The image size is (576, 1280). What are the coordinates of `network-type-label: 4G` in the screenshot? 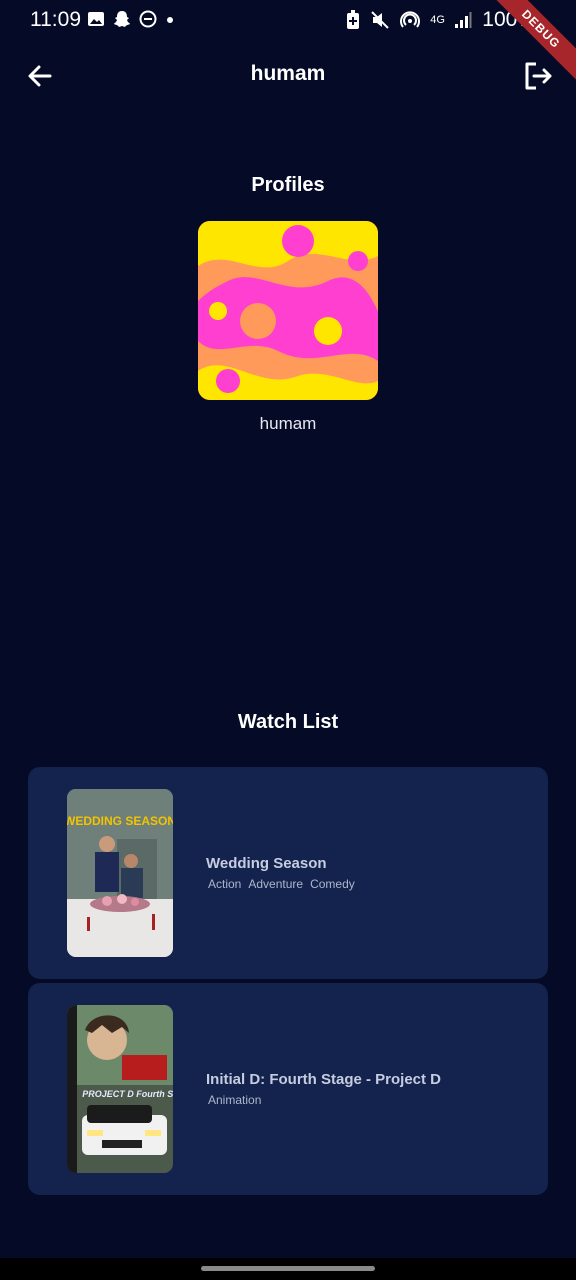 It's located at (437, 20).